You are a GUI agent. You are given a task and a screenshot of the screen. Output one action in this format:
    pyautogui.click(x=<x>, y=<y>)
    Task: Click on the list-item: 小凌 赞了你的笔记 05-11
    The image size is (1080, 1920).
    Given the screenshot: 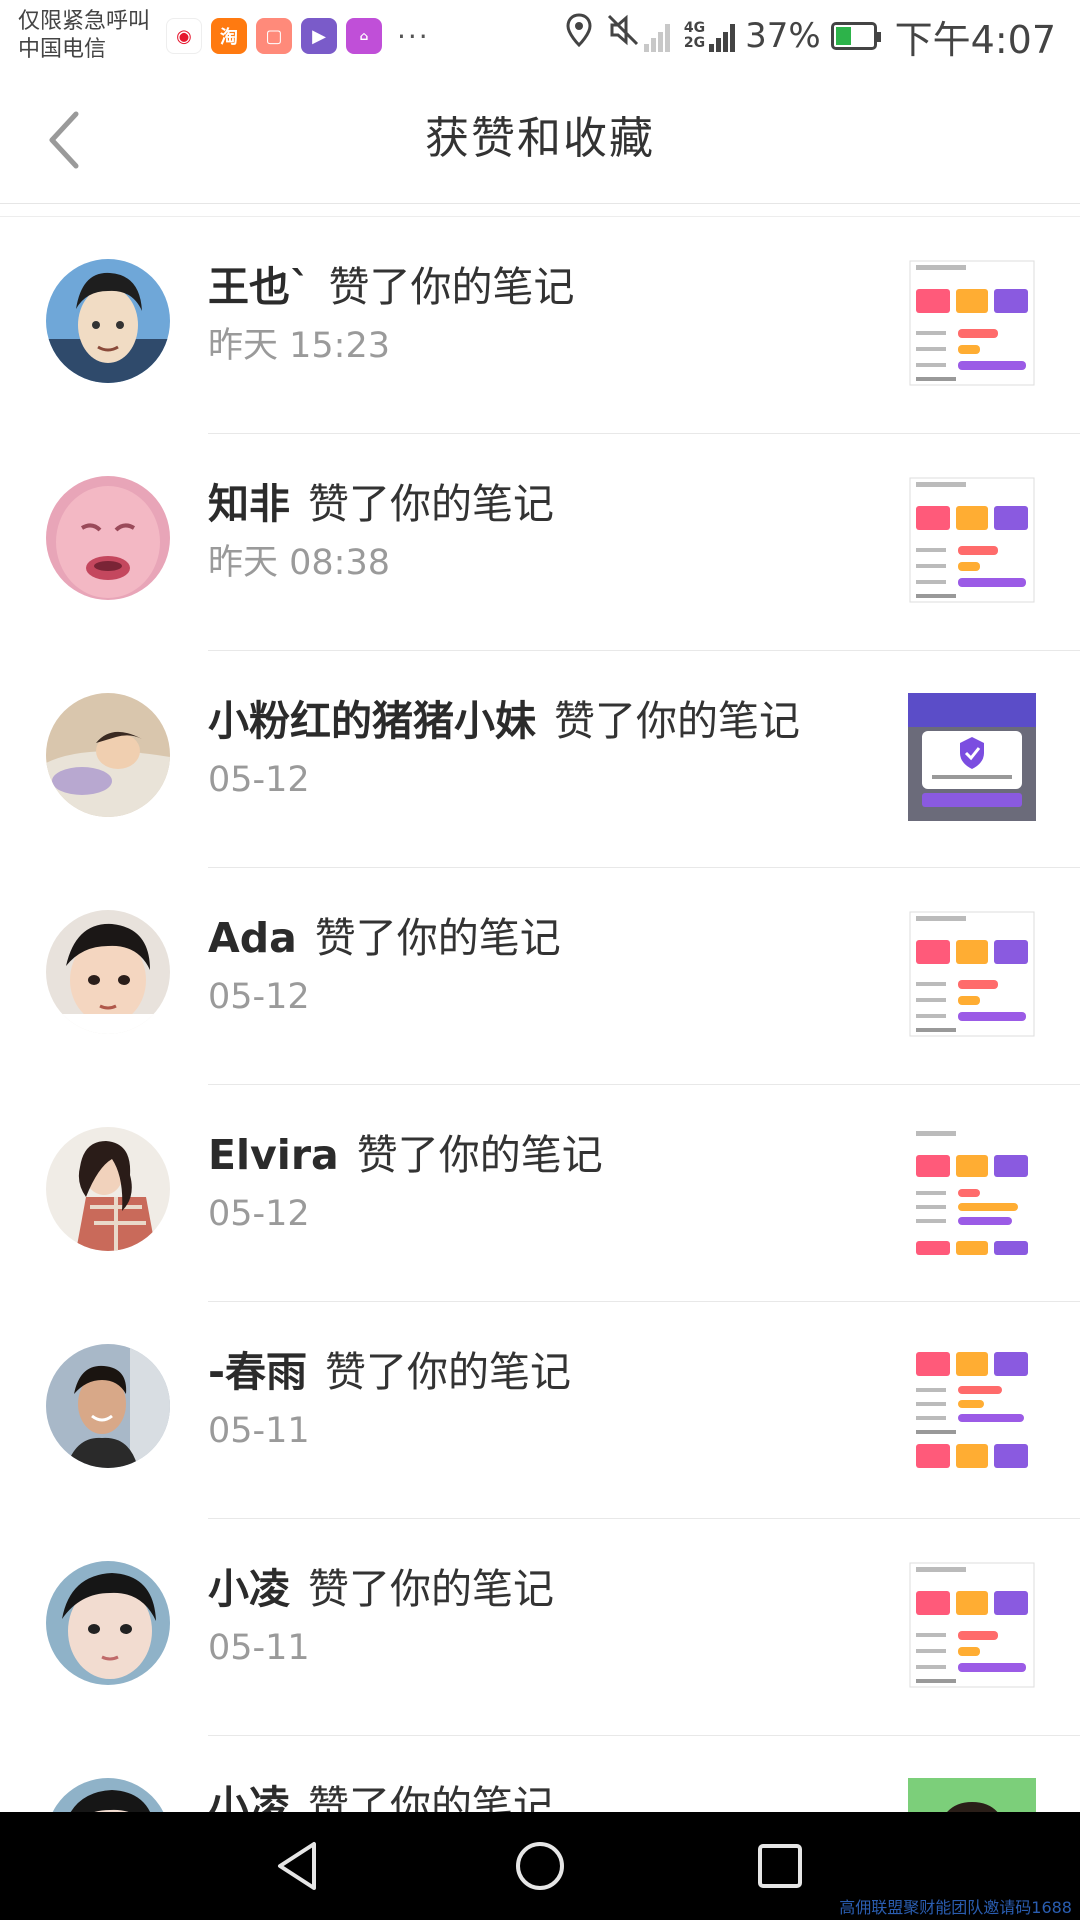 What is the action you would take?
    pyautogui.click(x=540, y=1627)
    